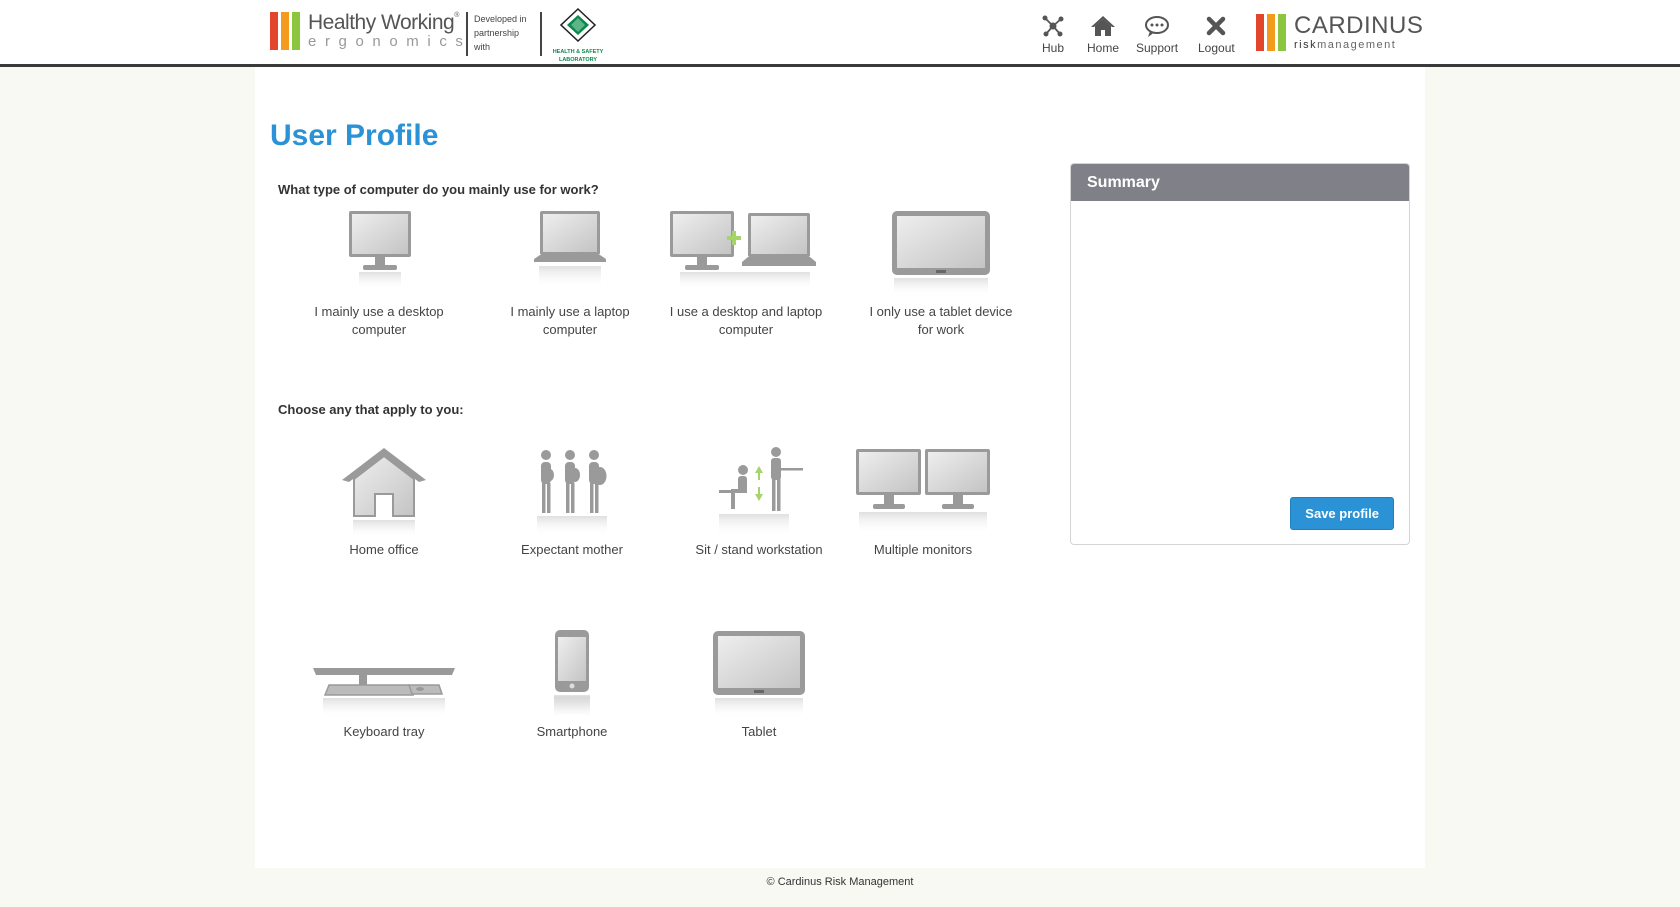 This screenshot has width=1680, height=907. I want to click on question-apply: Choose any that apply to you:, so click(371, 409).